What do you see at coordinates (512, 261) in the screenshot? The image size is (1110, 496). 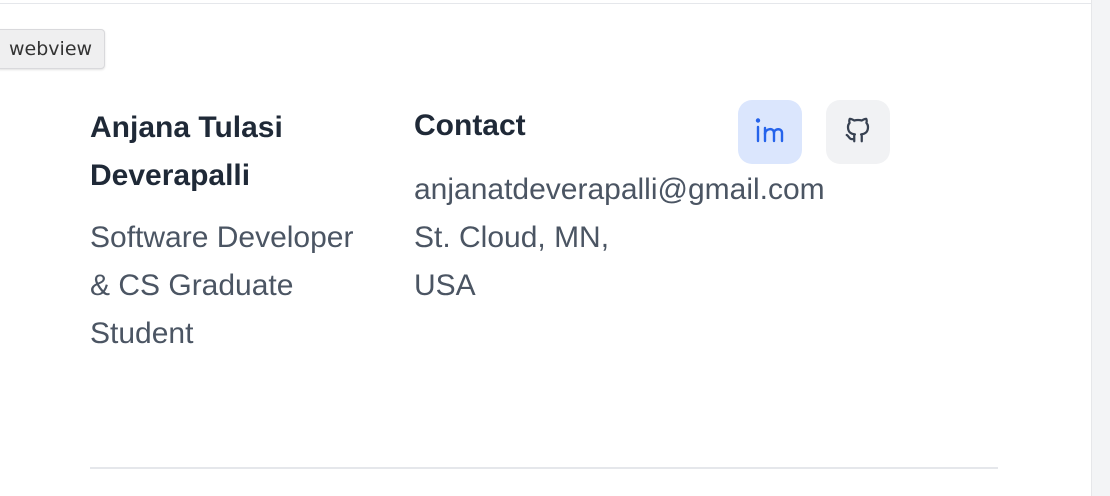 I see `contact-address: St. Cloud, MN, USA` at bounding box center [512, 261].